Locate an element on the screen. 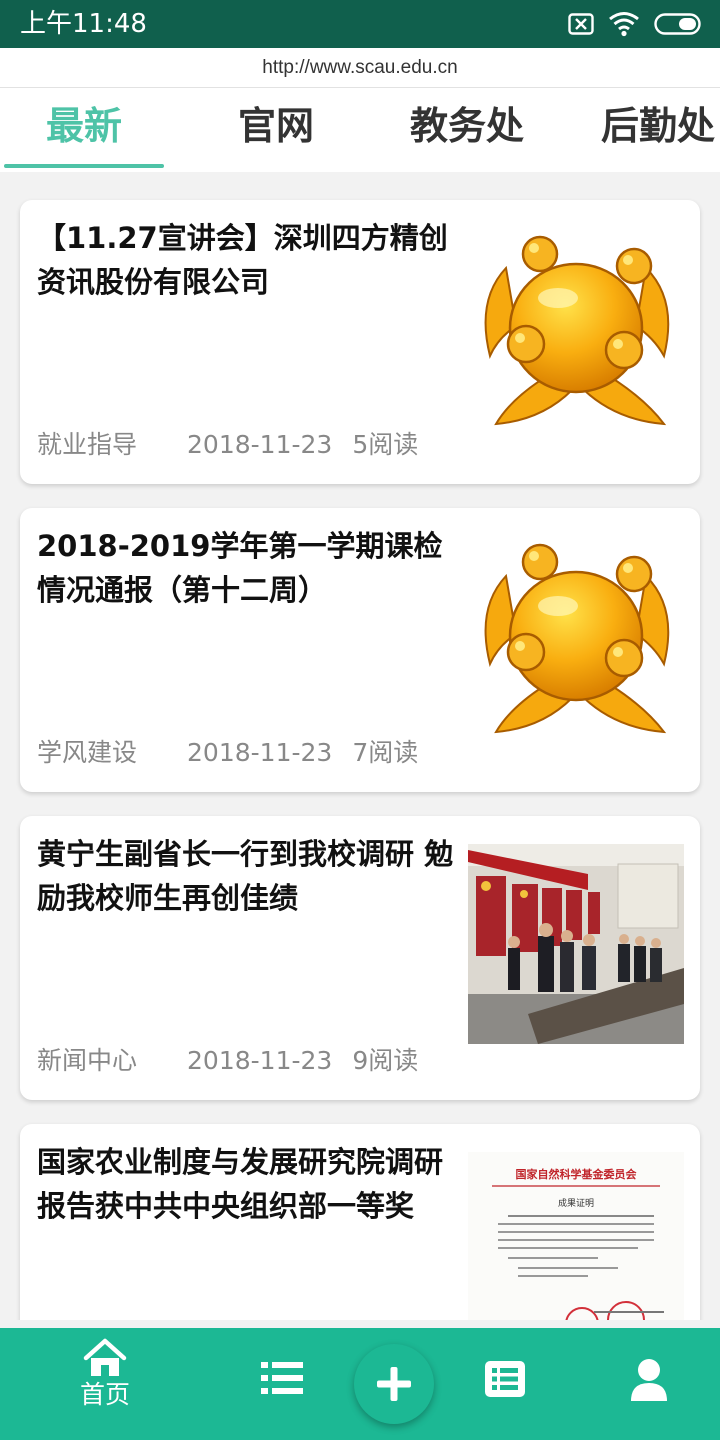  news-title: 国家农业制度与发展研究院调研报告获中共中央组织部一等奖 is located at coordinates (240, 1184).